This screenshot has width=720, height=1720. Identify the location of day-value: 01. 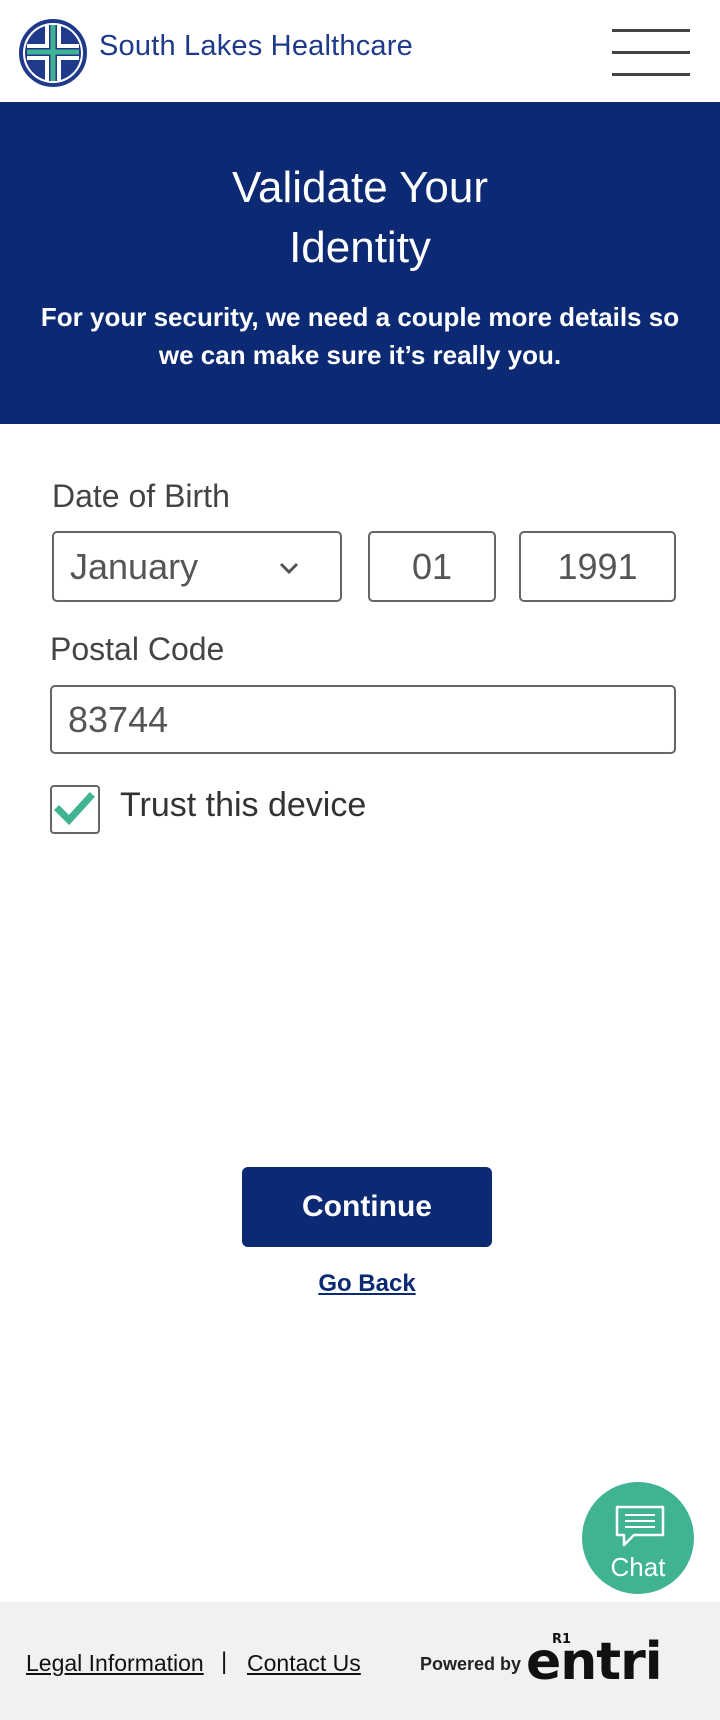
(432, 566).